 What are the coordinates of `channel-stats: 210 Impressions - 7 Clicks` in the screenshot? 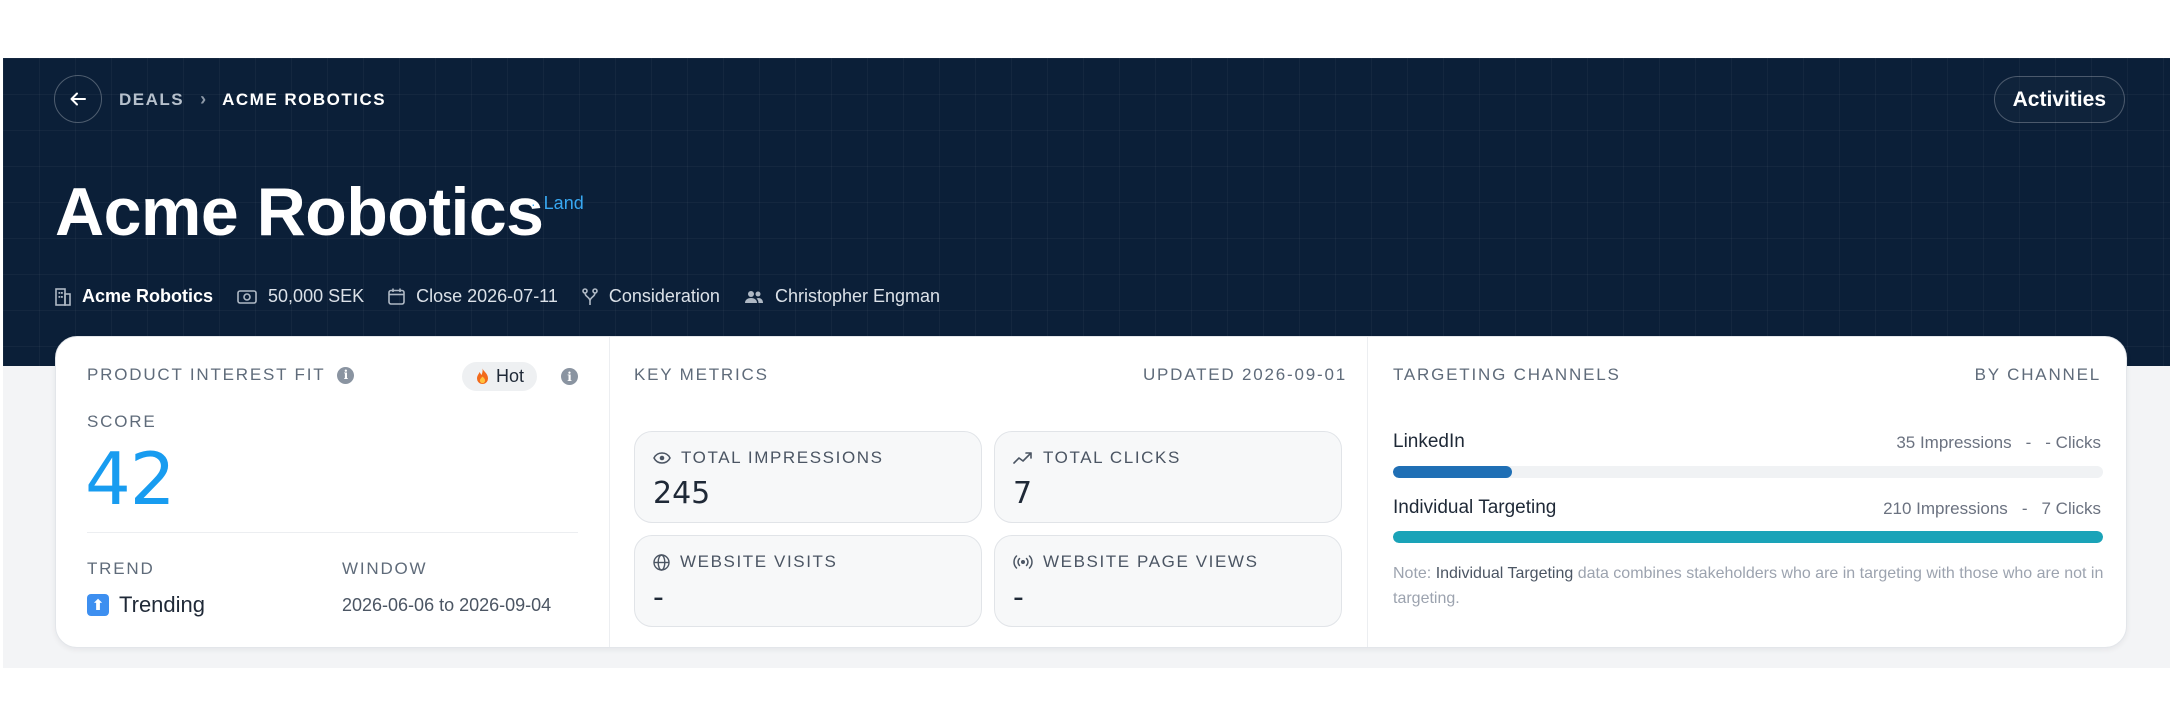 It's located at (1992, 509).